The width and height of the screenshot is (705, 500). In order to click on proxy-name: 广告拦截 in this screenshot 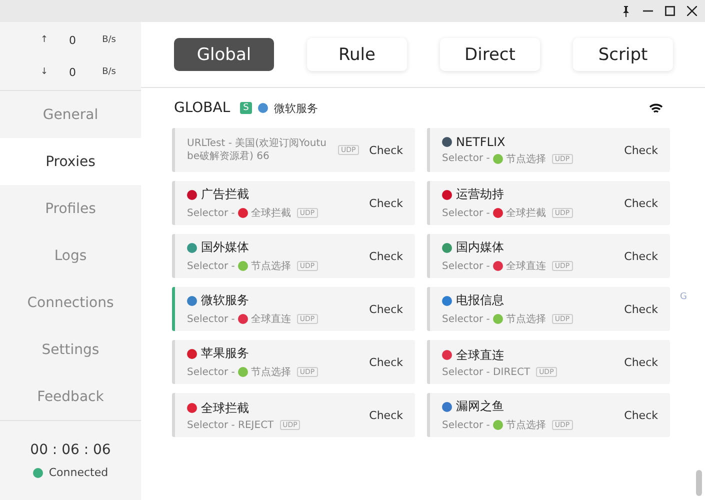, I will do `click(225, 194)`.